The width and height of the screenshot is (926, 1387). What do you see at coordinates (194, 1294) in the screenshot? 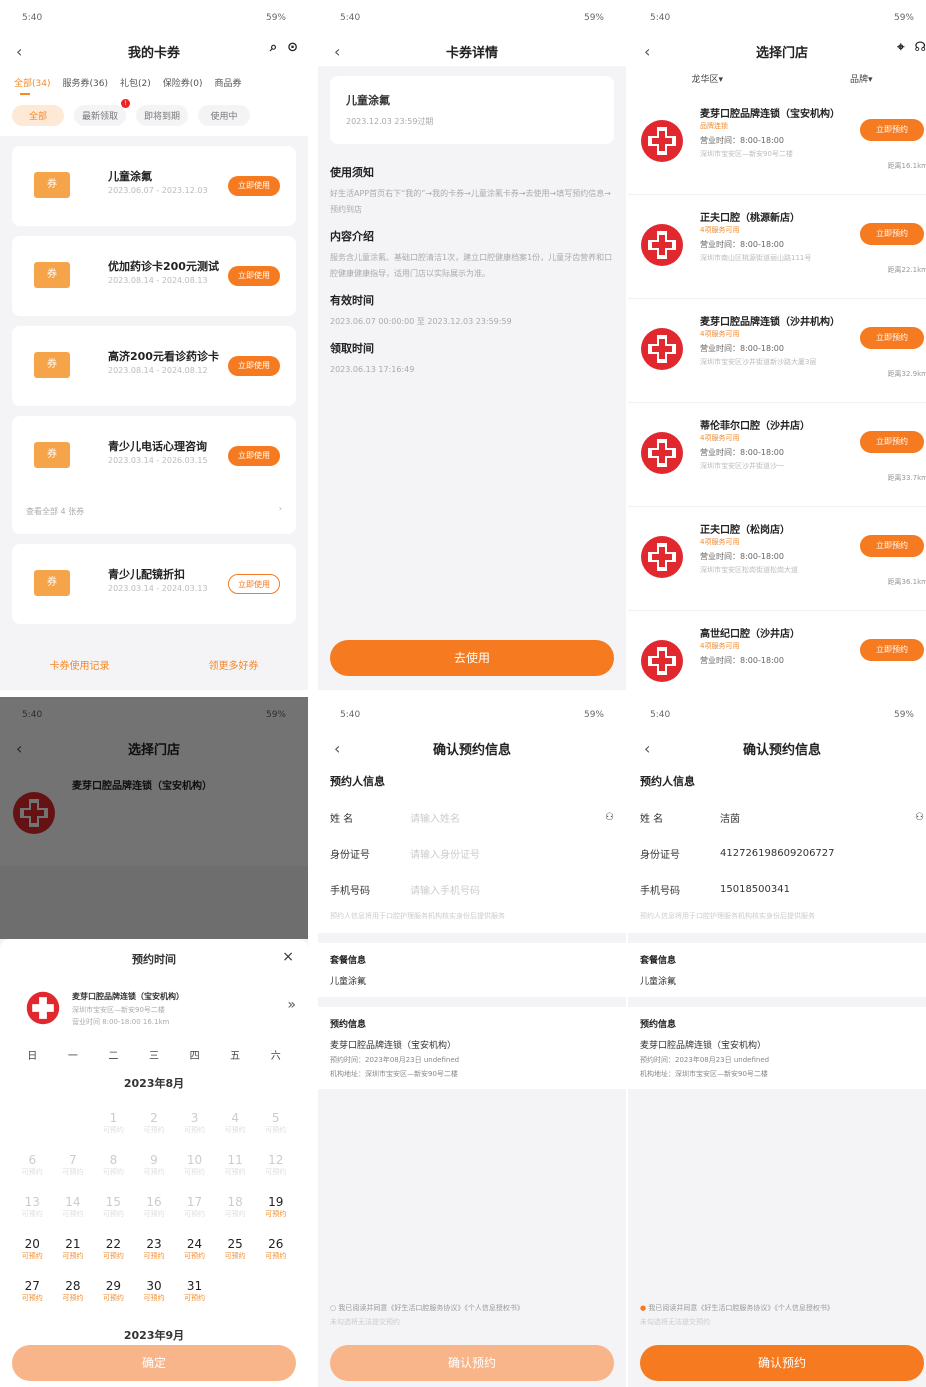
I see `calendar-day: 31 可预约` at bounding box center [194, 1294].